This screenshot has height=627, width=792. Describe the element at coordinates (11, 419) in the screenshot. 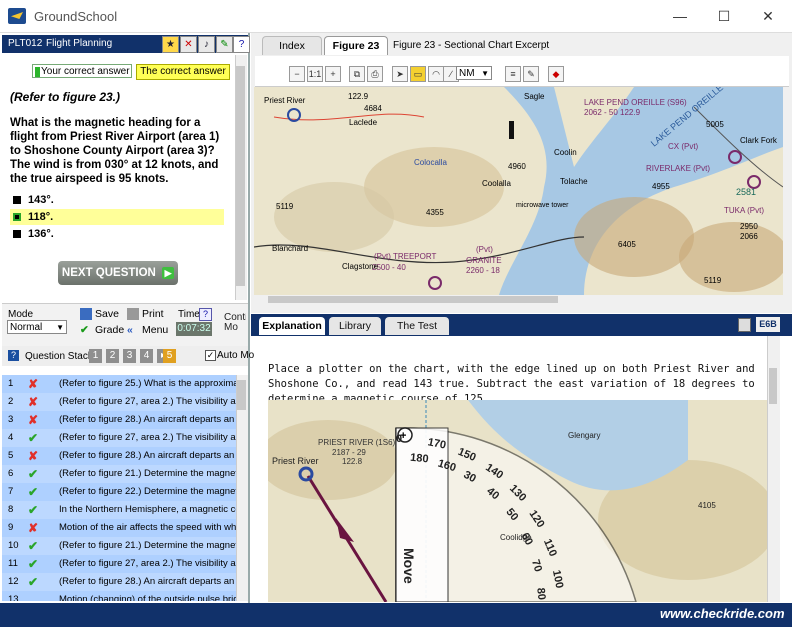

I see `row-number: 3` at that location.